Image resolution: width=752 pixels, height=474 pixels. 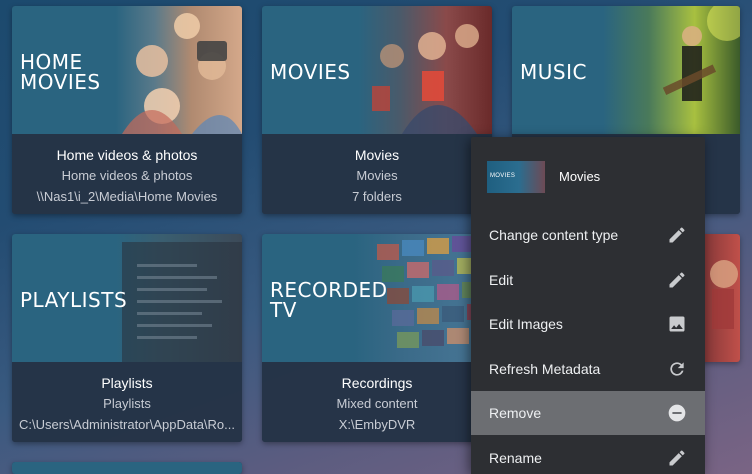 What do you see at coordinates (588, 324) in the screenshot?
I see `menu-item-edit-images: Edit Images` at bounding box center [588, 324].